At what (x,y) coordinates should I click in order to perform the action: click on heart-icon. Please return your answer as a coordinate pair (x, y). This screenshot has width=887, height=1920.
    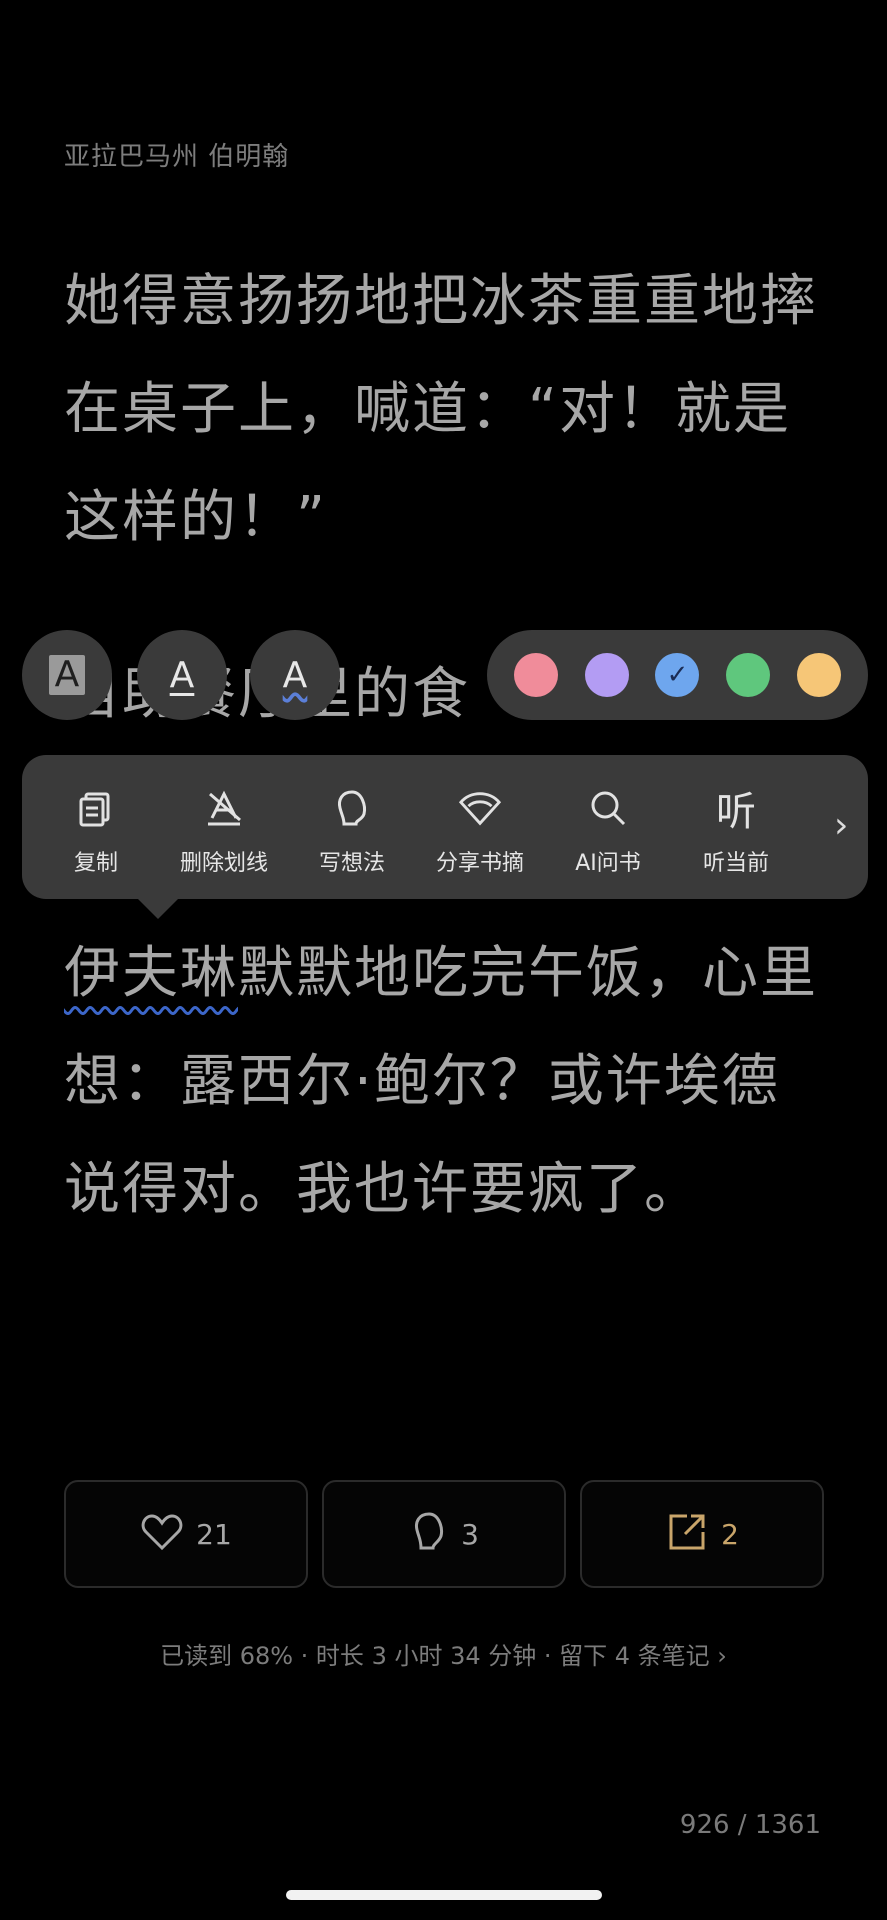
    Looking at the image, I should click on (162, 1534).